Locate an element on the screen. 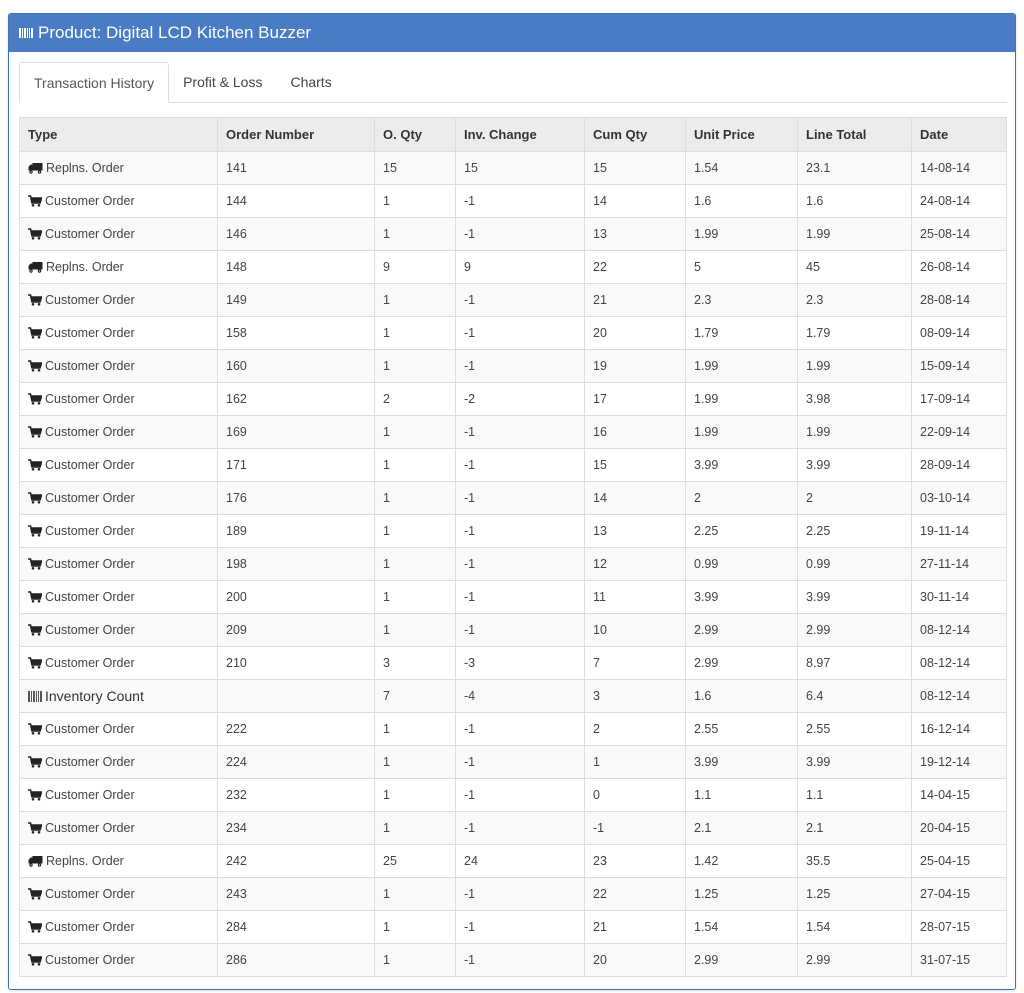  line-total-cell: 6.4 is located at coordinates (854, 696).